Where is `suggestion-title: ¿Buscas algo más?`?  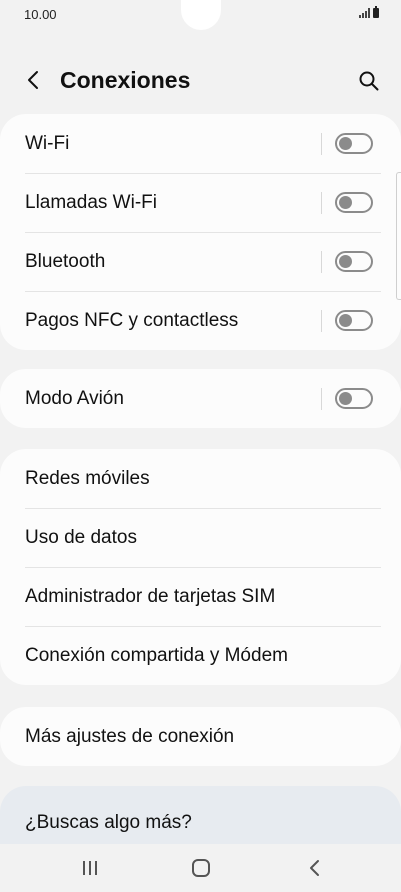 suggestion-title: ¿Buscas algo más? is located at coordinates (108, 822).